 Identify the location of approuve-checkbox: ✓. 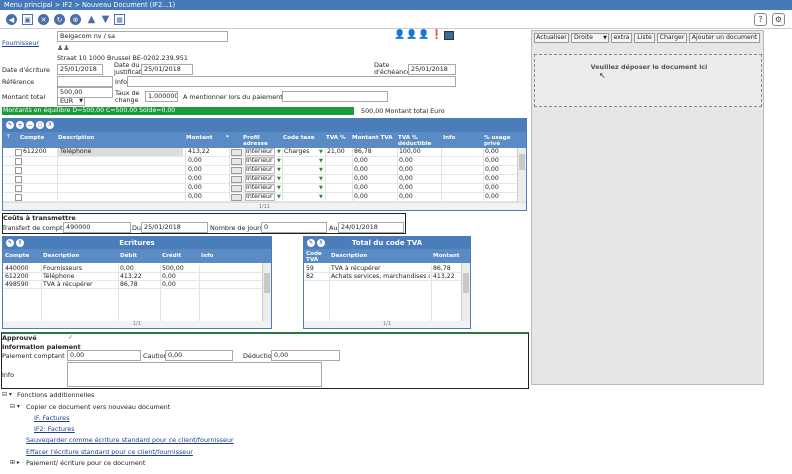
(71, 337).